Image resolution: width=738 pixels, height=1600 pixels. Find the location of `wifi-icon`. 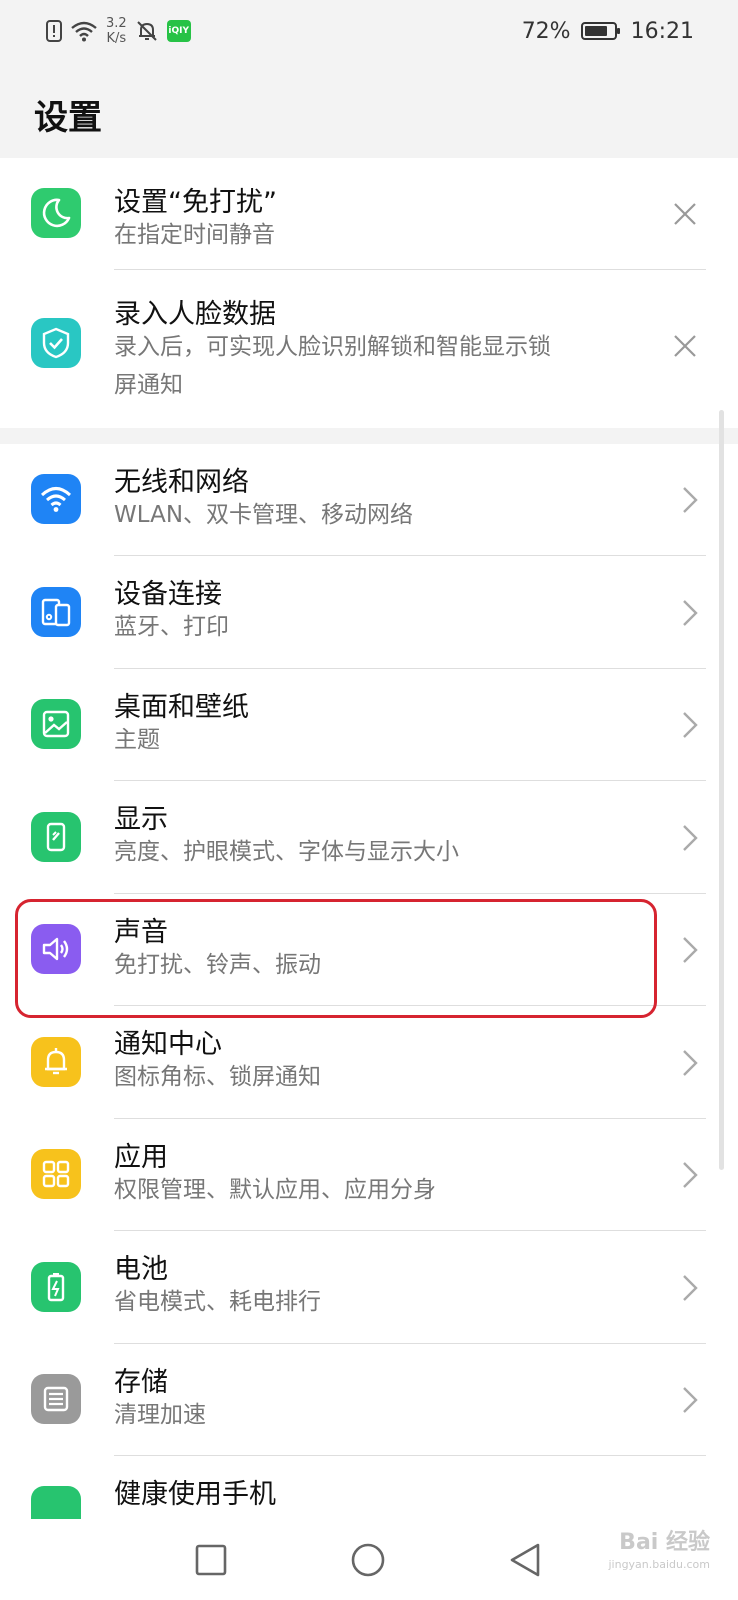

wifi-icon is located at coordinates (56, 499).